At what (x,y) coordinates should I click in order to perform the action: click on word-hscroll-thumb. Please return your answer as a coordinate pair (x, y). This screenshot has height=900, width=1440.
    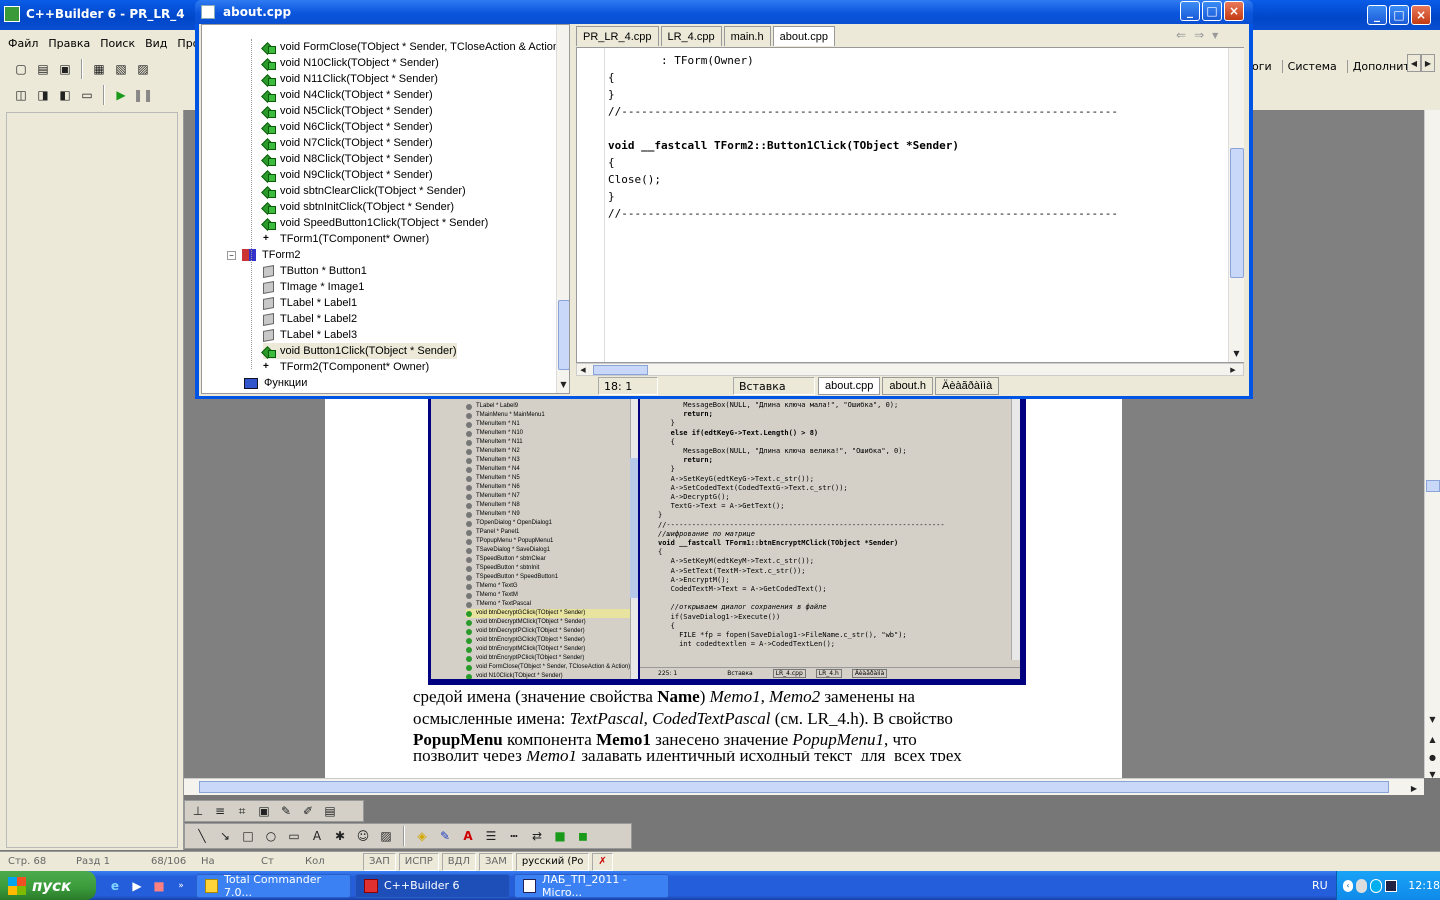
    Looking at the image, I should click on (794, 787).